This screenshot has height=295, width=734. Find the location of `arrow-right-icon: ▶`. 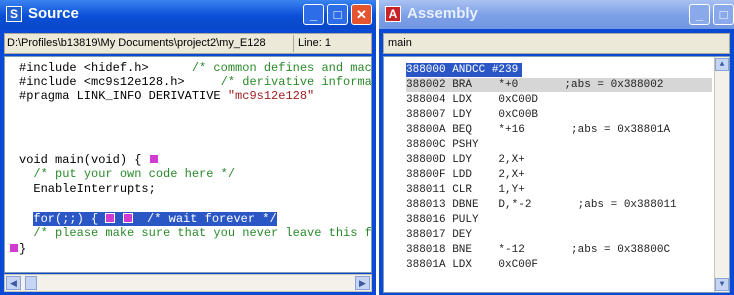

arrow-right-icon: ▶ is located at coordinates (362, 283).